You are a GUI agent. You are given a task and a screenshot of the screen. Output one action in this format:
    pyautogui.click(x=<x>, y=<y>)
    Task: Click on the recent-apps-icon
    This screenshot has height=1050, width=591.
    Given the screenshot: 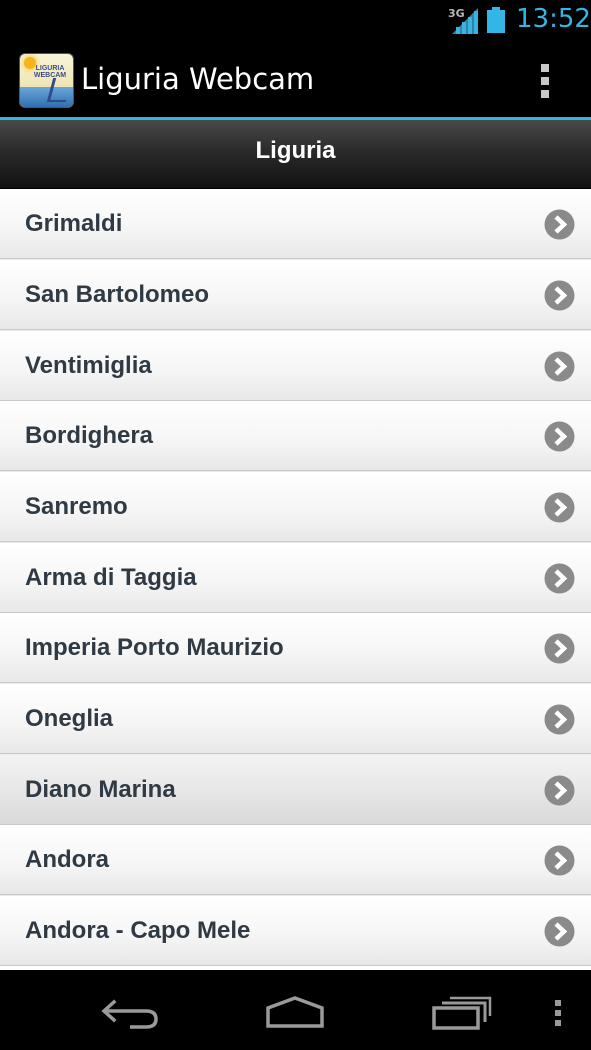 What is the action you would take?
    pyautogui.click(x=461, y=1012)
    